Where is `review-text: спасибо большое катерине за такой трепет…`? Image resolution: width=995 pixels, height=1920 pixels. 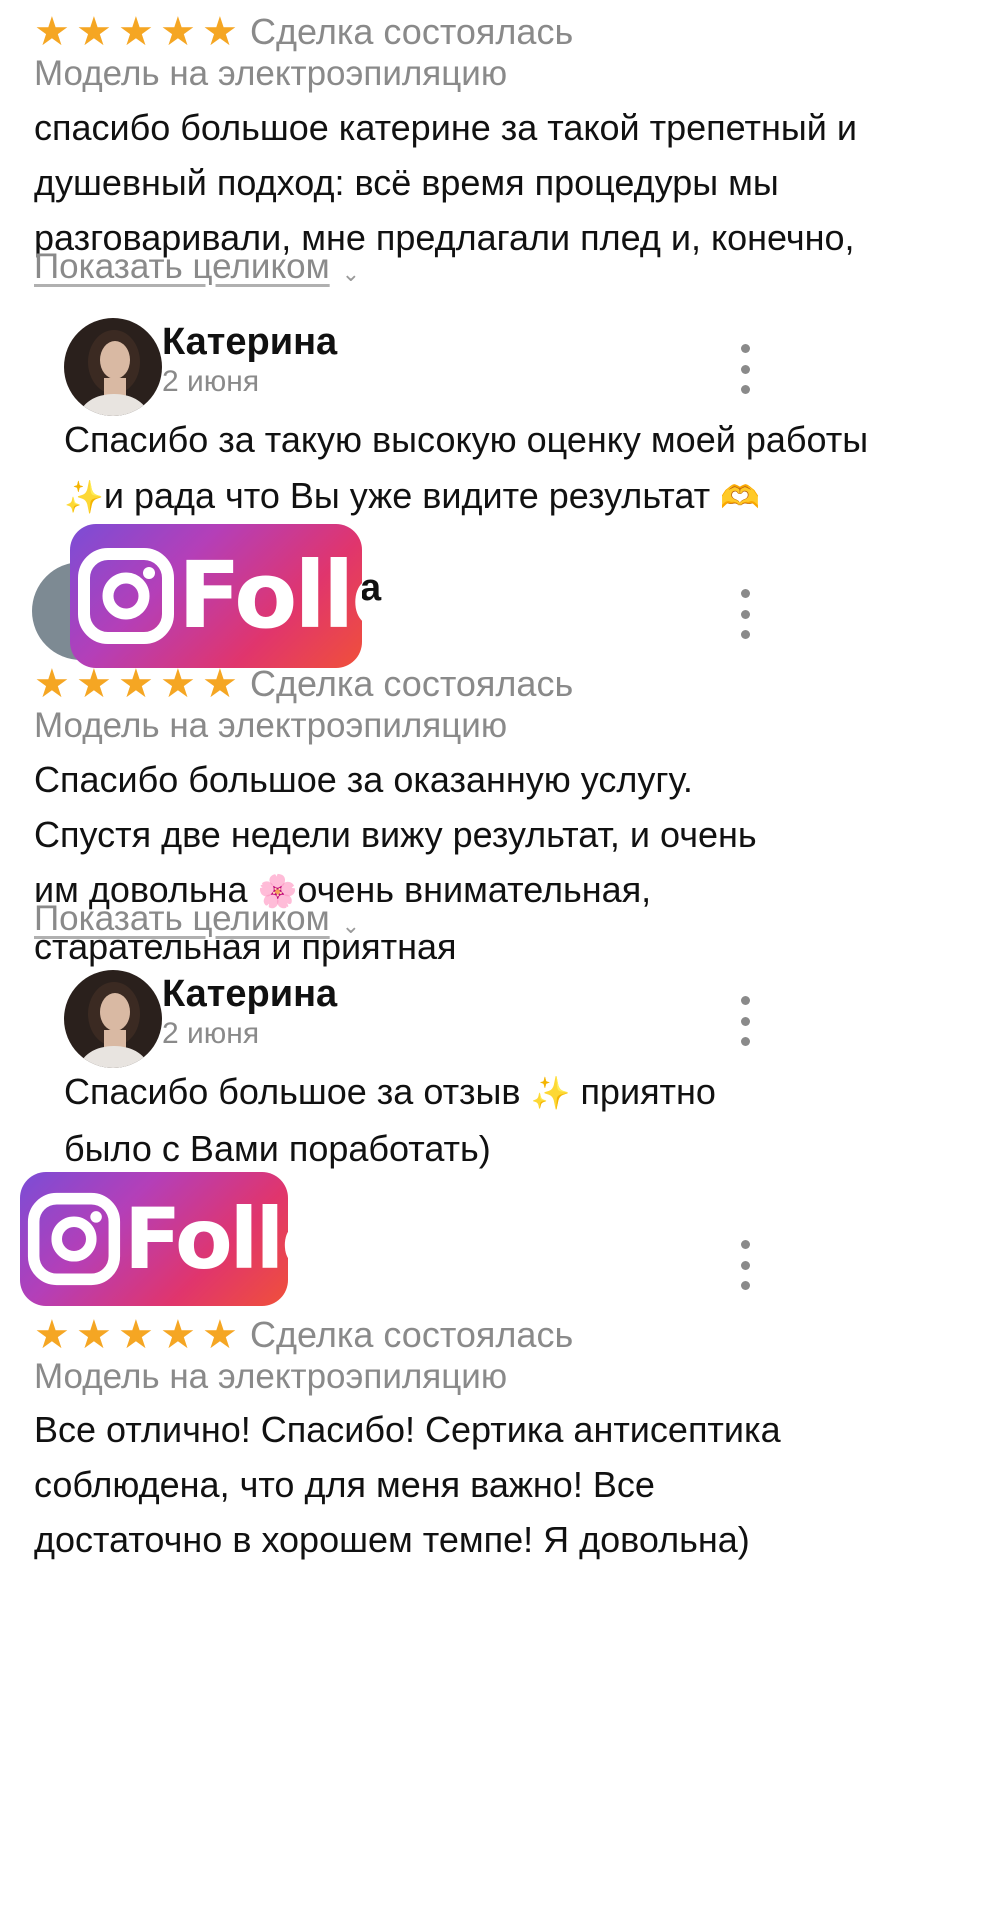
review-text: спасибо большое катерине за такой трепет… is located at coordinates (445, 182).